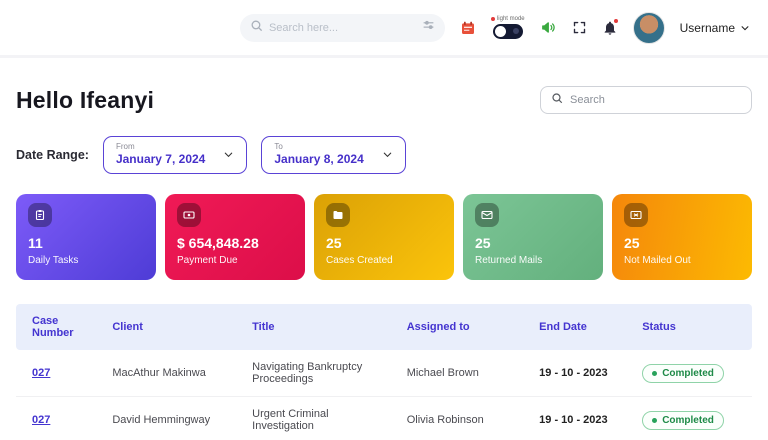 The image size is (768, 440). I want to click on not-mailed-out-icon, so click(636, 215).